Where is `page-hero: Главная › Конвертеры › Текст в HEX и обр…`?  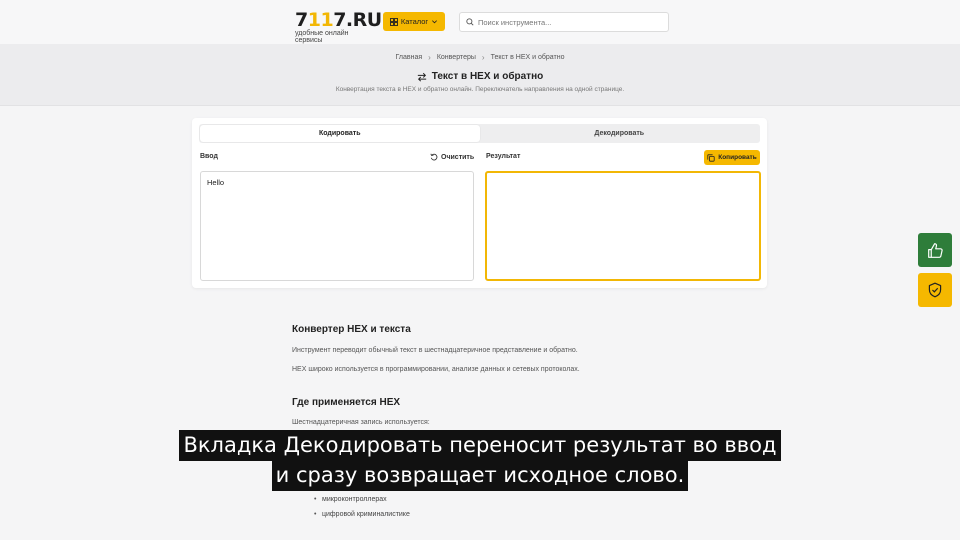
page-hero: Главная › Конвертеры › Текст в HEX и обр… is located at coordinates (480, 75).